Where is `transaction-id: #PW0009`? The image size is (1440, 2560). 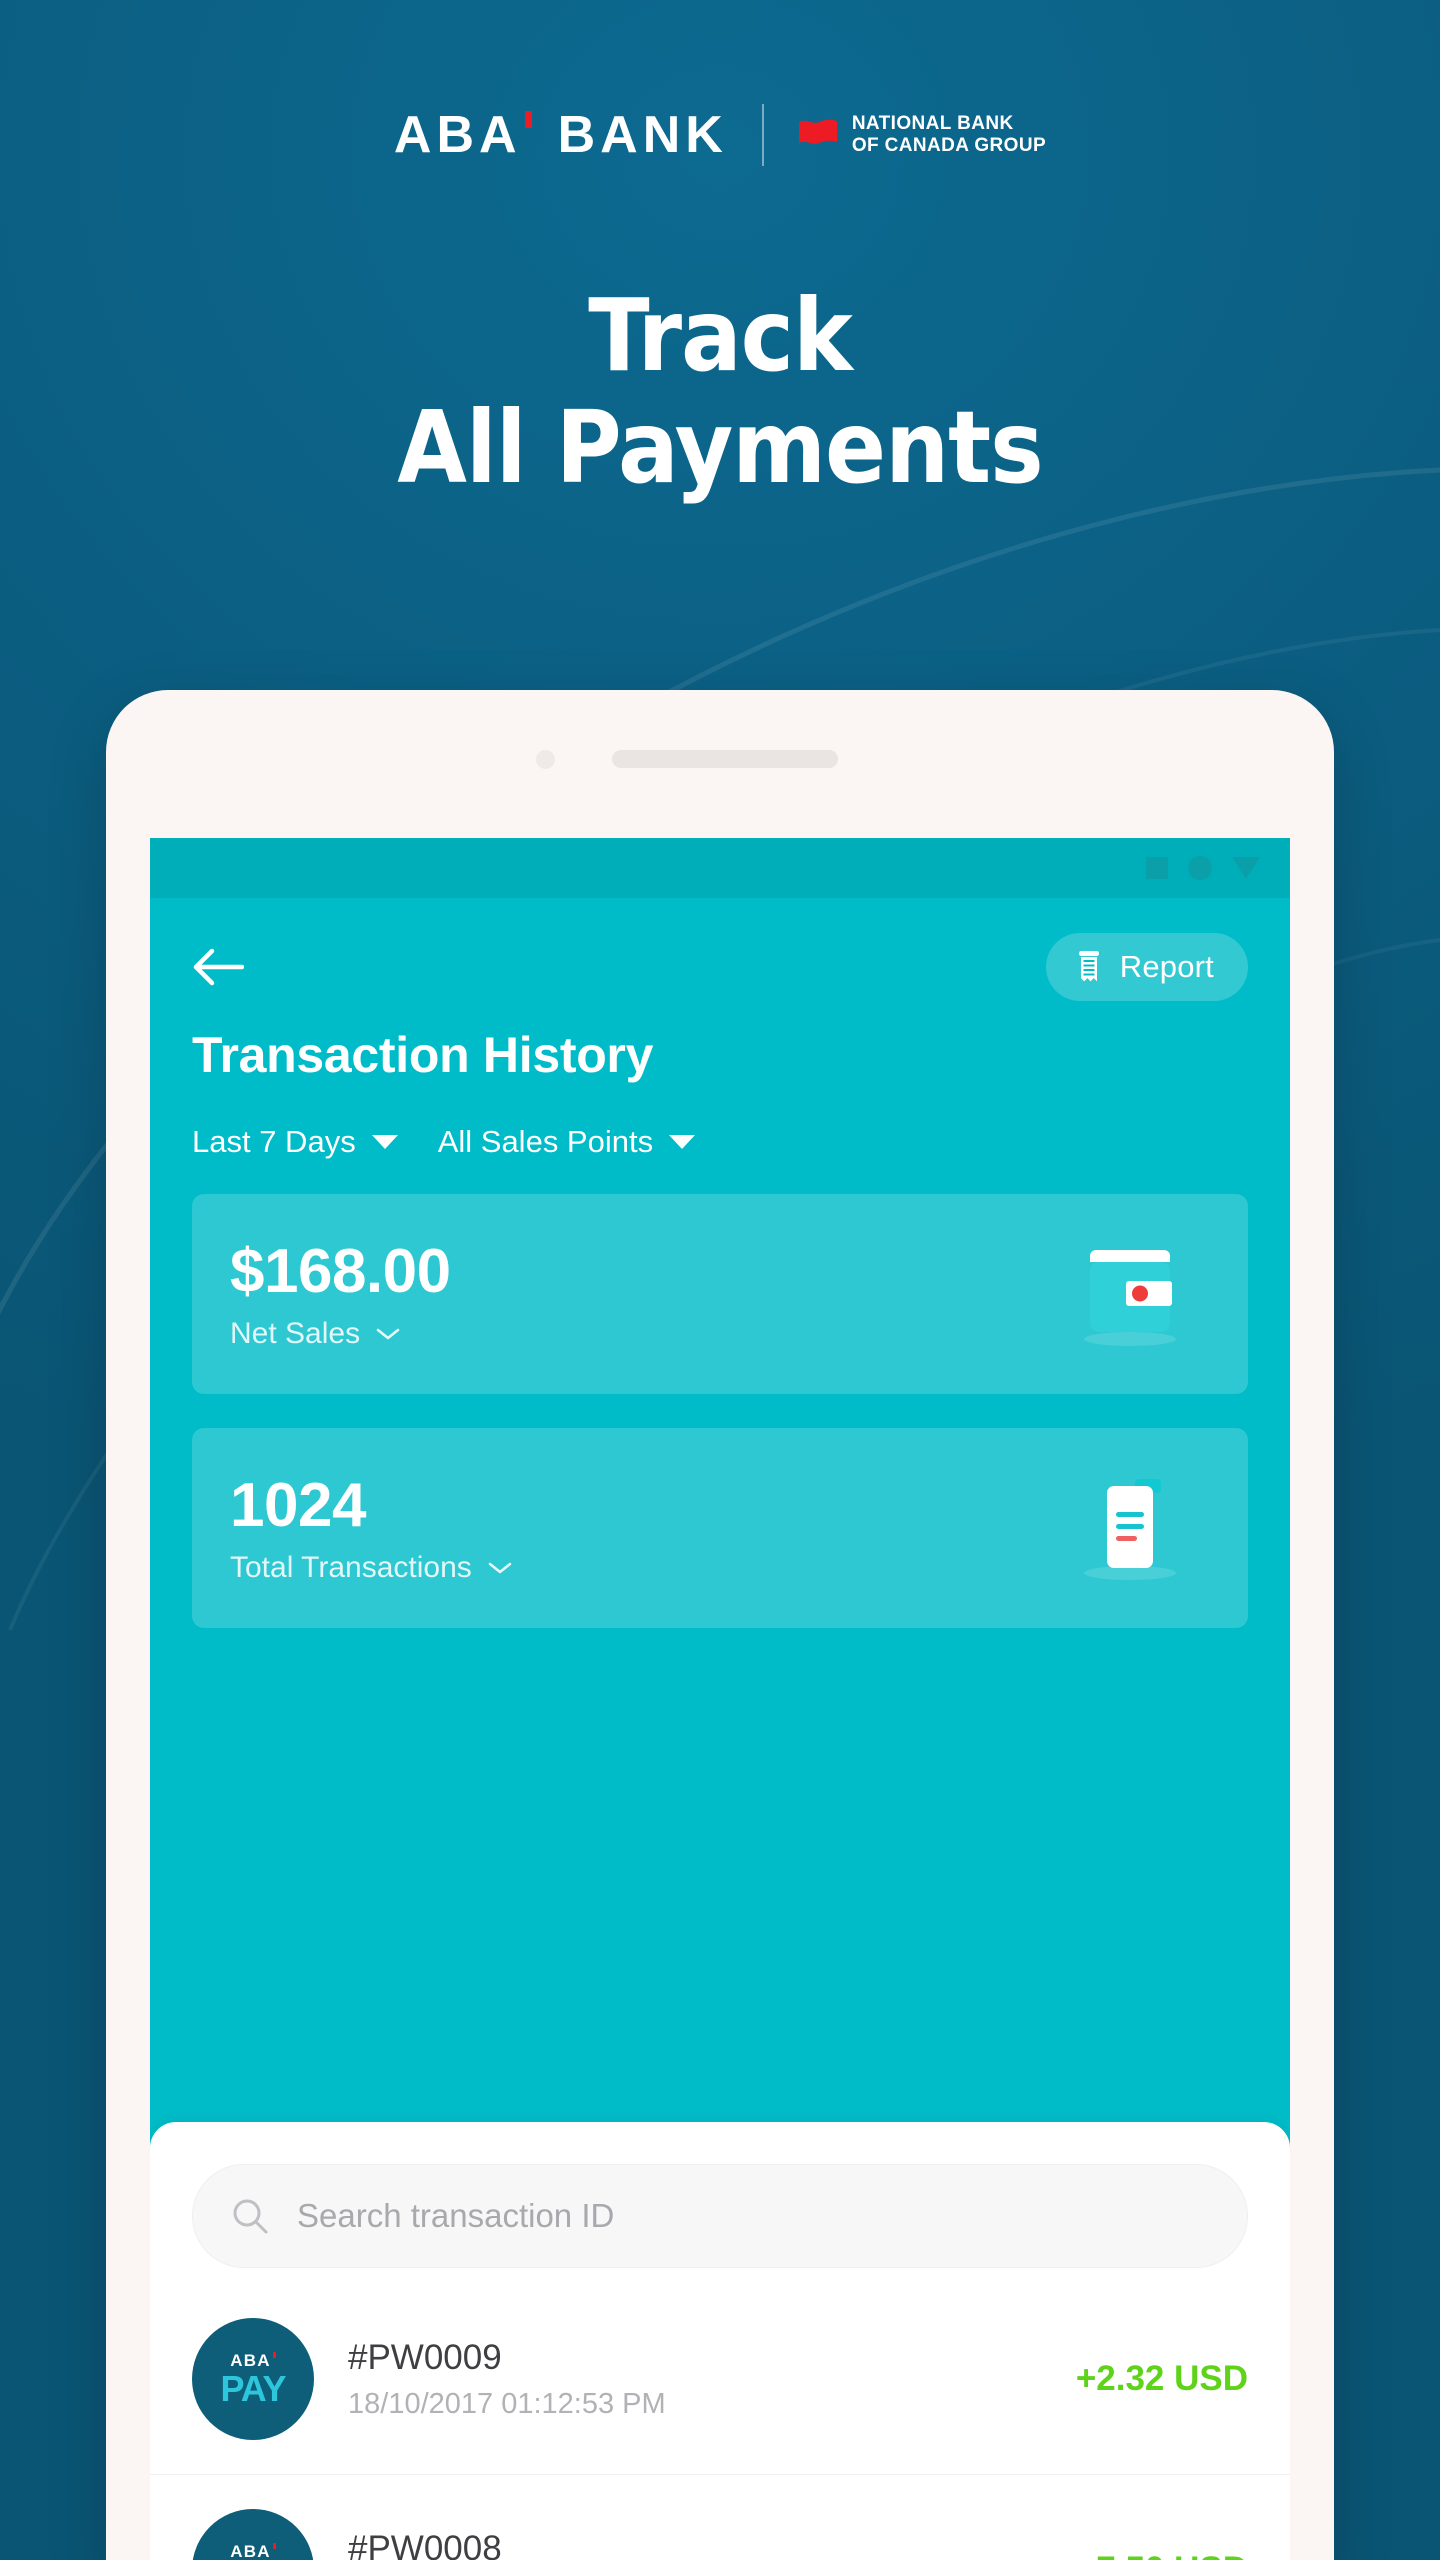
transaction-id: #PW0009 is located at coordinates (425, 2357).